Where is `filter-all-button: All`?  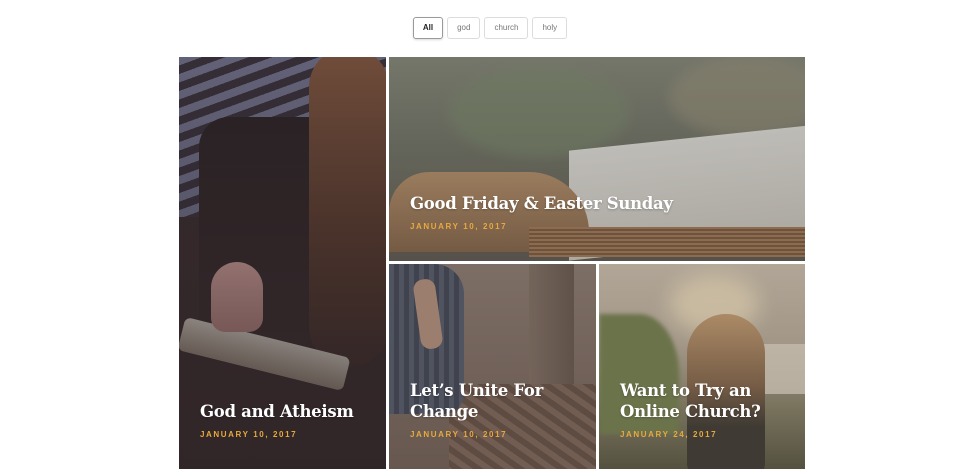
filter-all-button: All is located at coordinates (428, 28).